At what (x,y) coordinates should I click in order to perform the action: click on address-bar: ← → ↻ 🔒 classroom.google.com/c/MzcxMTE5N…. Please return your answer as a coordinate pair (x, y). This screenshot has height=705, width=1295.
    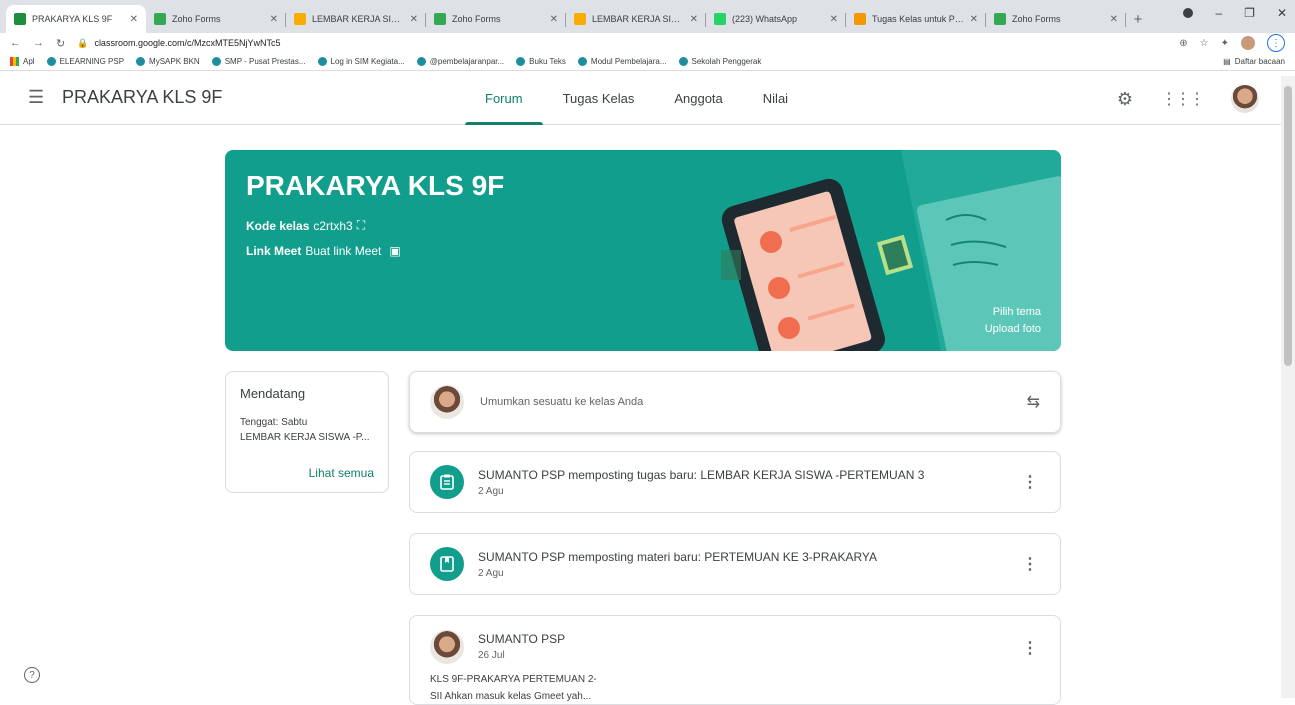
    Looking at the image, I should click on (647, 43).